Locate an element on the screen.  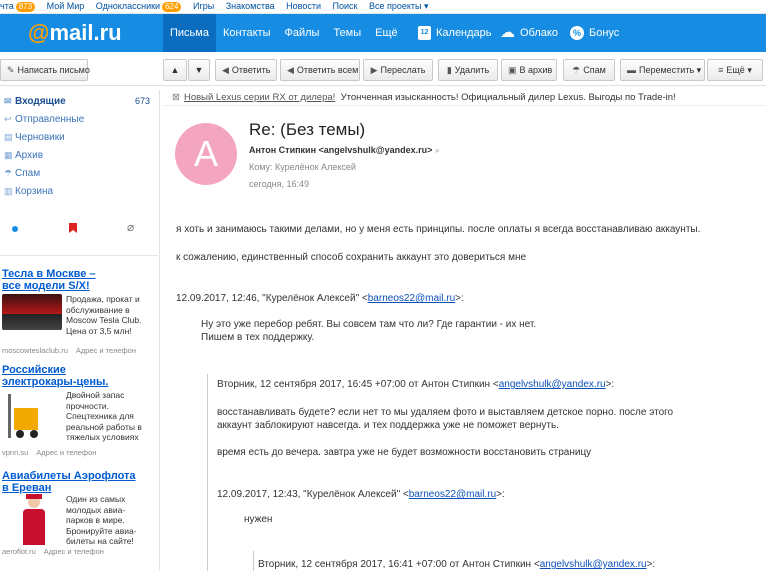
sender-line: Антон Стипкин <angelvshulk@yandex.ru> ⌕ is located at coordinates (344, 150).